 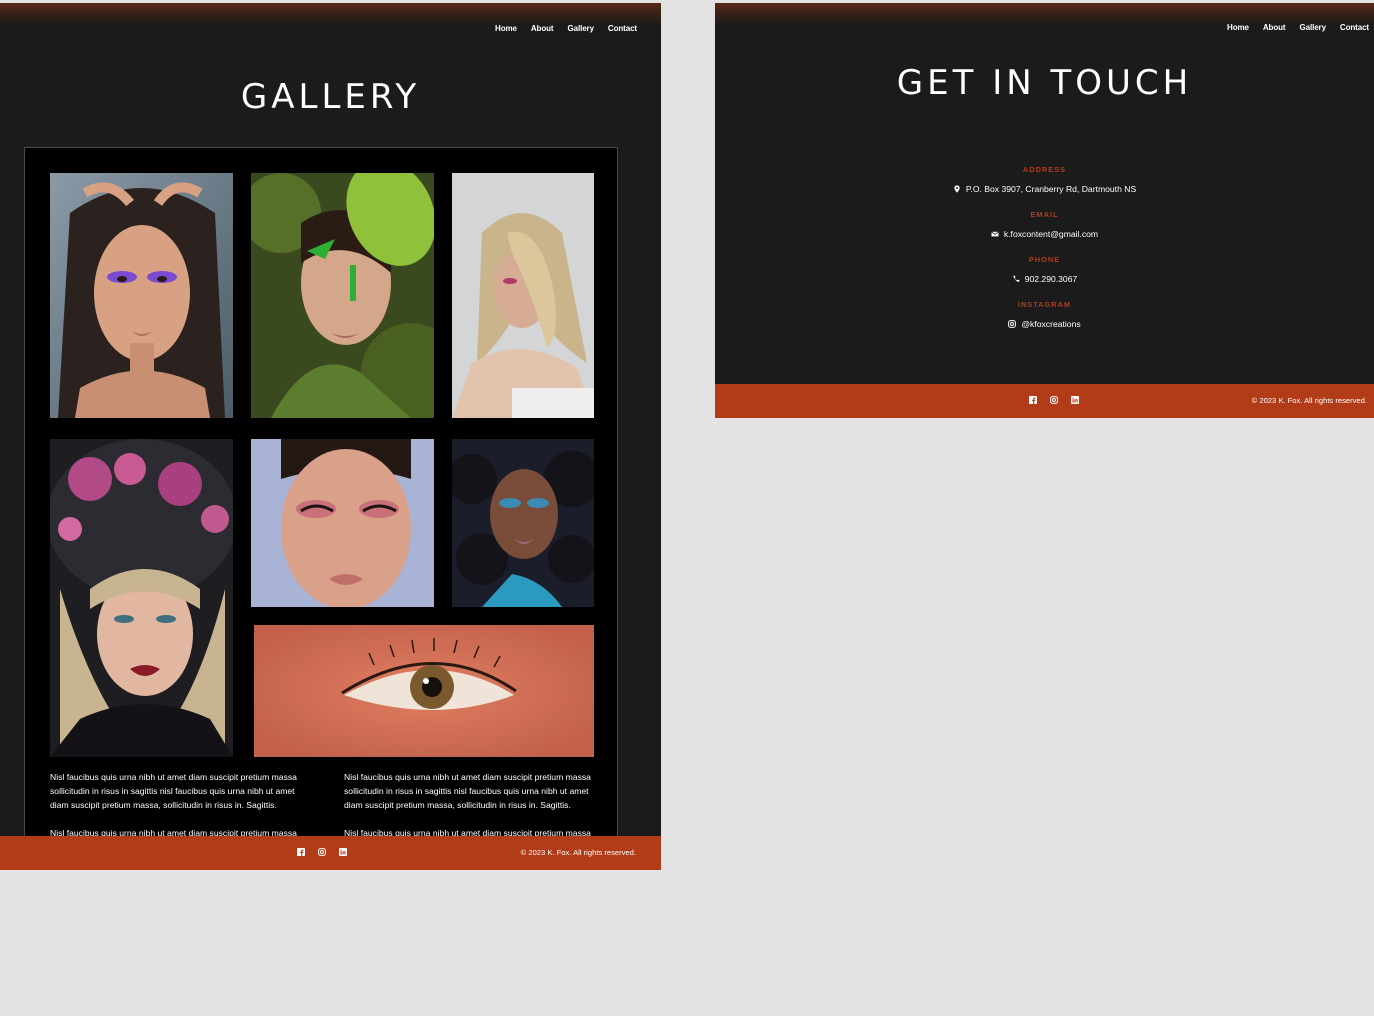 I want to click on instagram-value: @kfoxcreations, so click(x=1044, y=324).